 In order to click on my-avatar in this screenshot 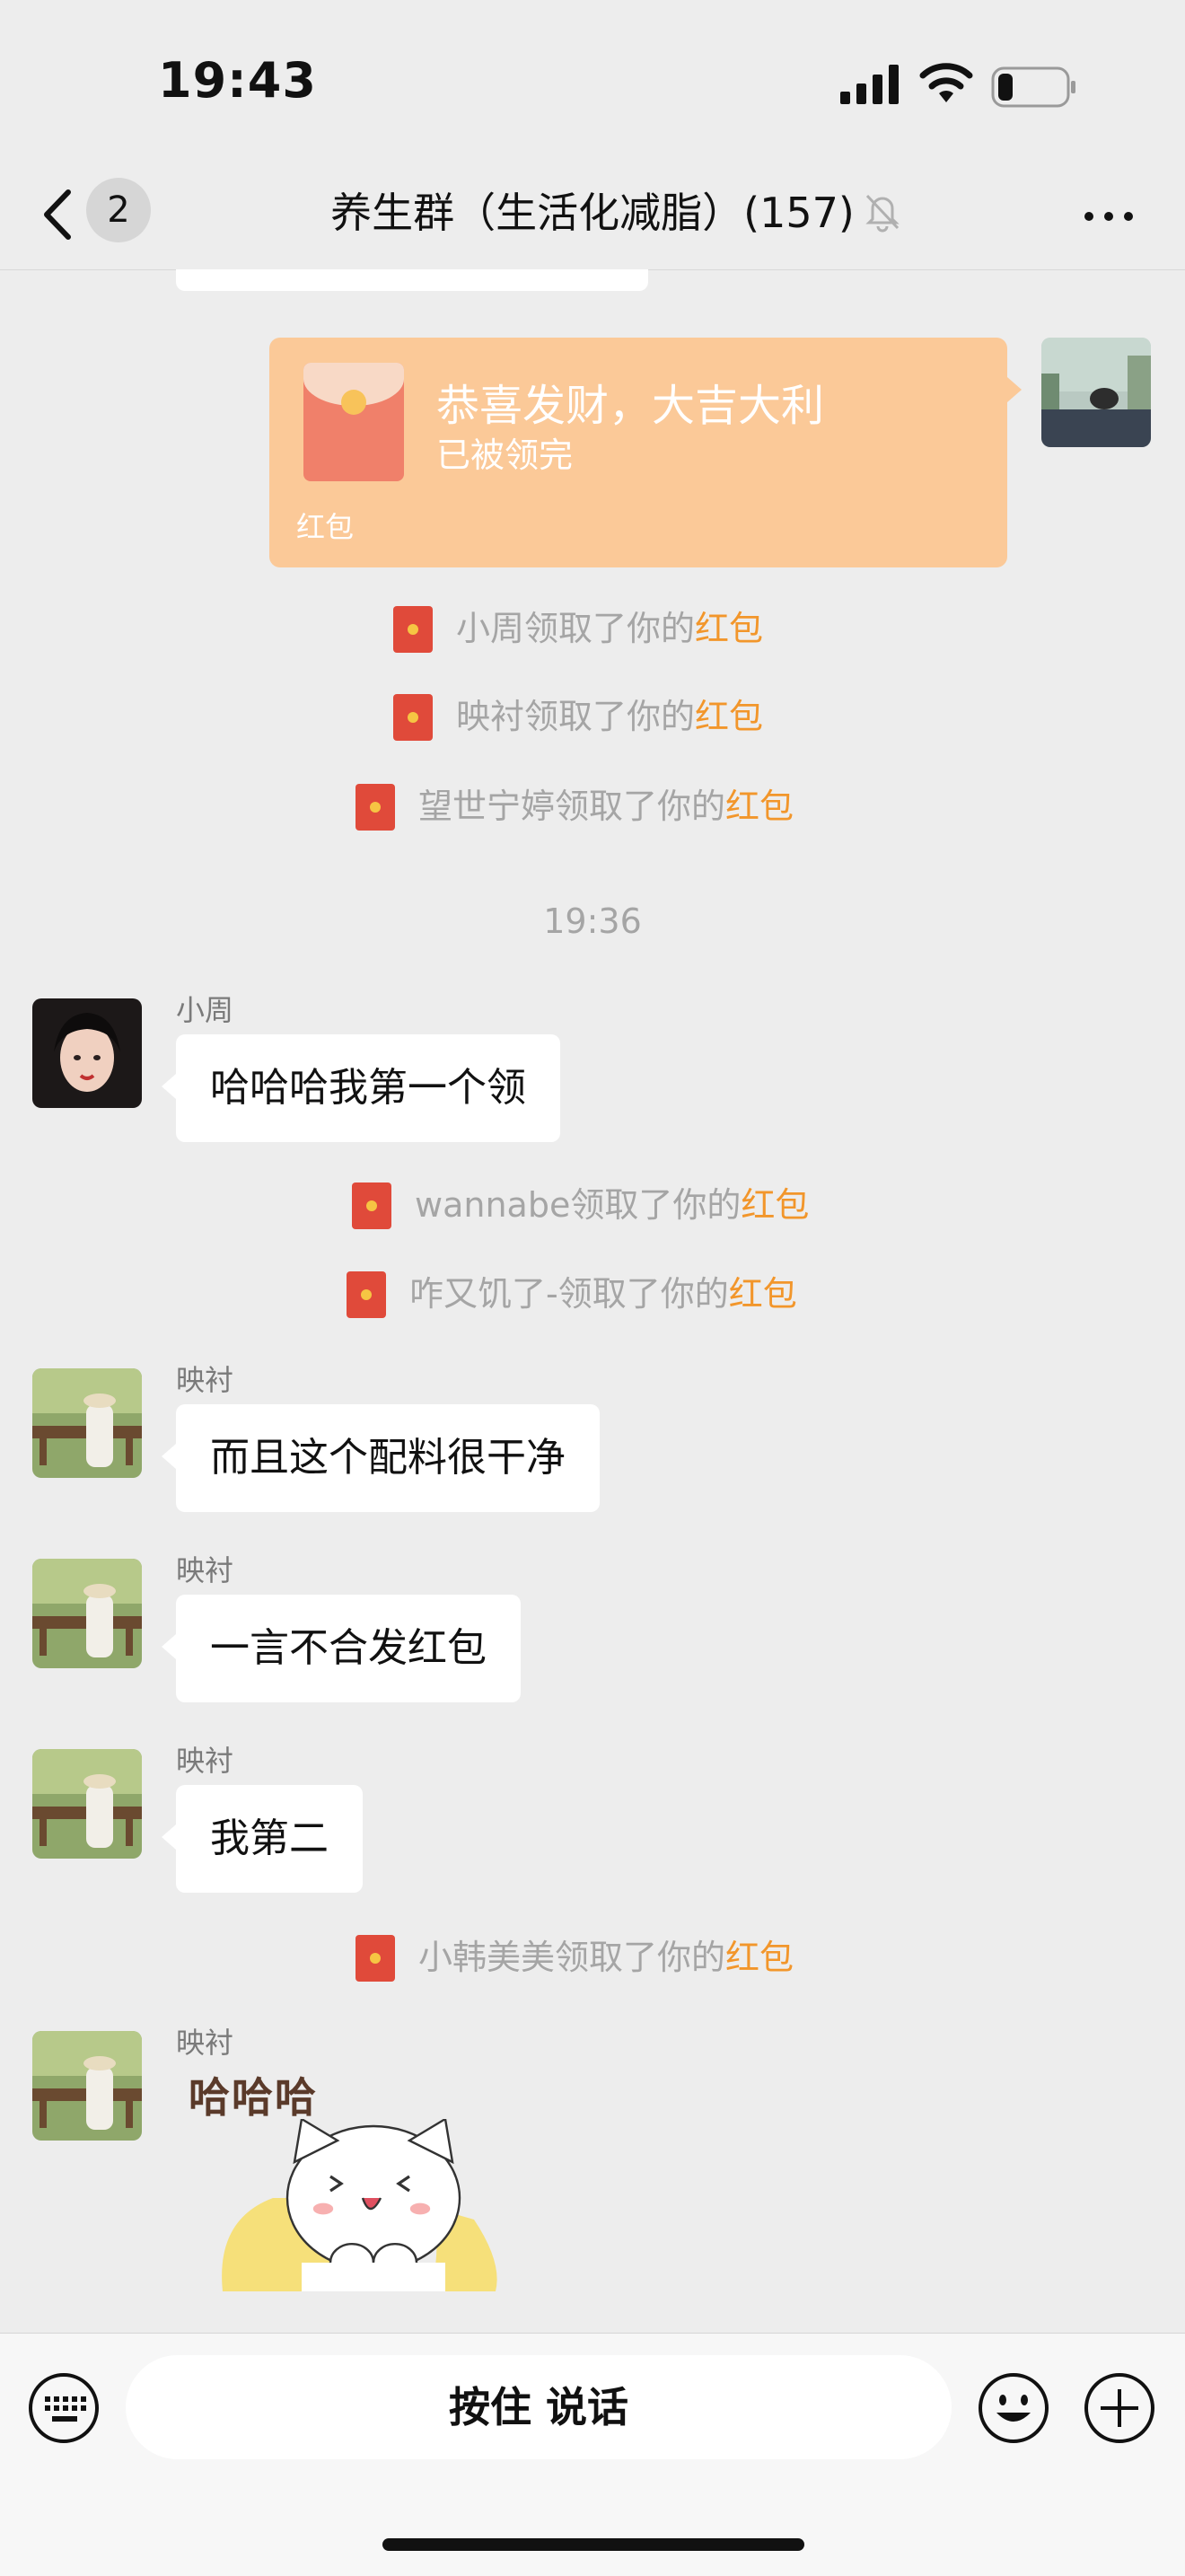, I will do `click(1096, 392)`.